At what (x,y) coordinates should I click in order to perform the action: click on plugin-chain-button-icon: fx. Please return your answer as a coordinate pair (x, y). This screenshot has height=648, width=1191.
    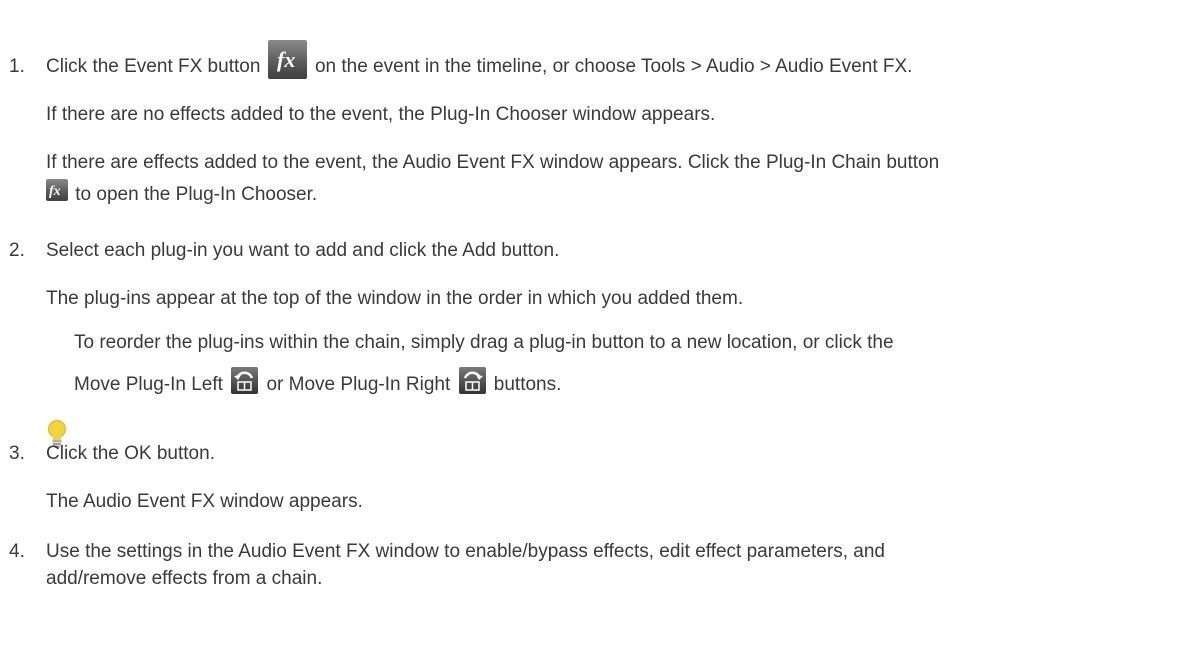
    Looking at the image, I should click on (57, 189).